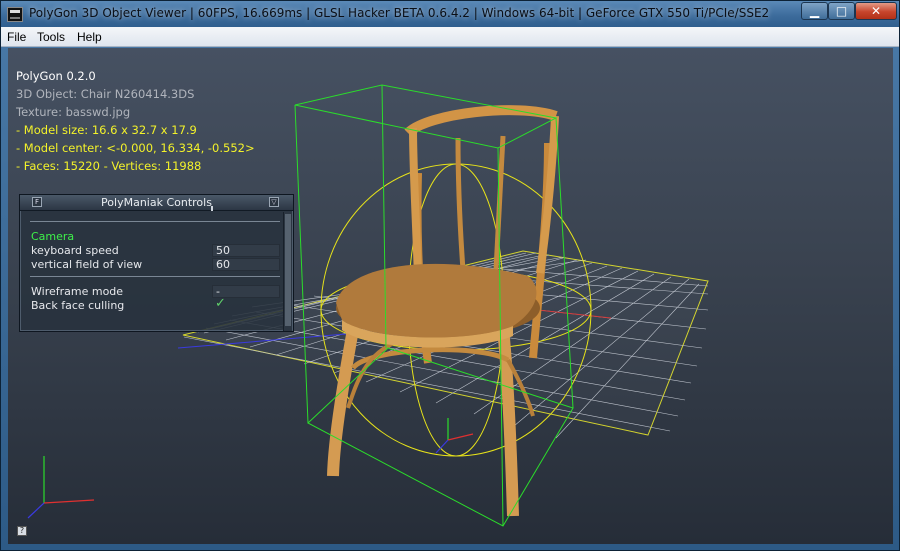 The width and height of the screenshot is (900, 551). What do you see at coordinates (15, 14) in the screenshot?
I see `app-logo-icon` at bounding box center [15, 14].